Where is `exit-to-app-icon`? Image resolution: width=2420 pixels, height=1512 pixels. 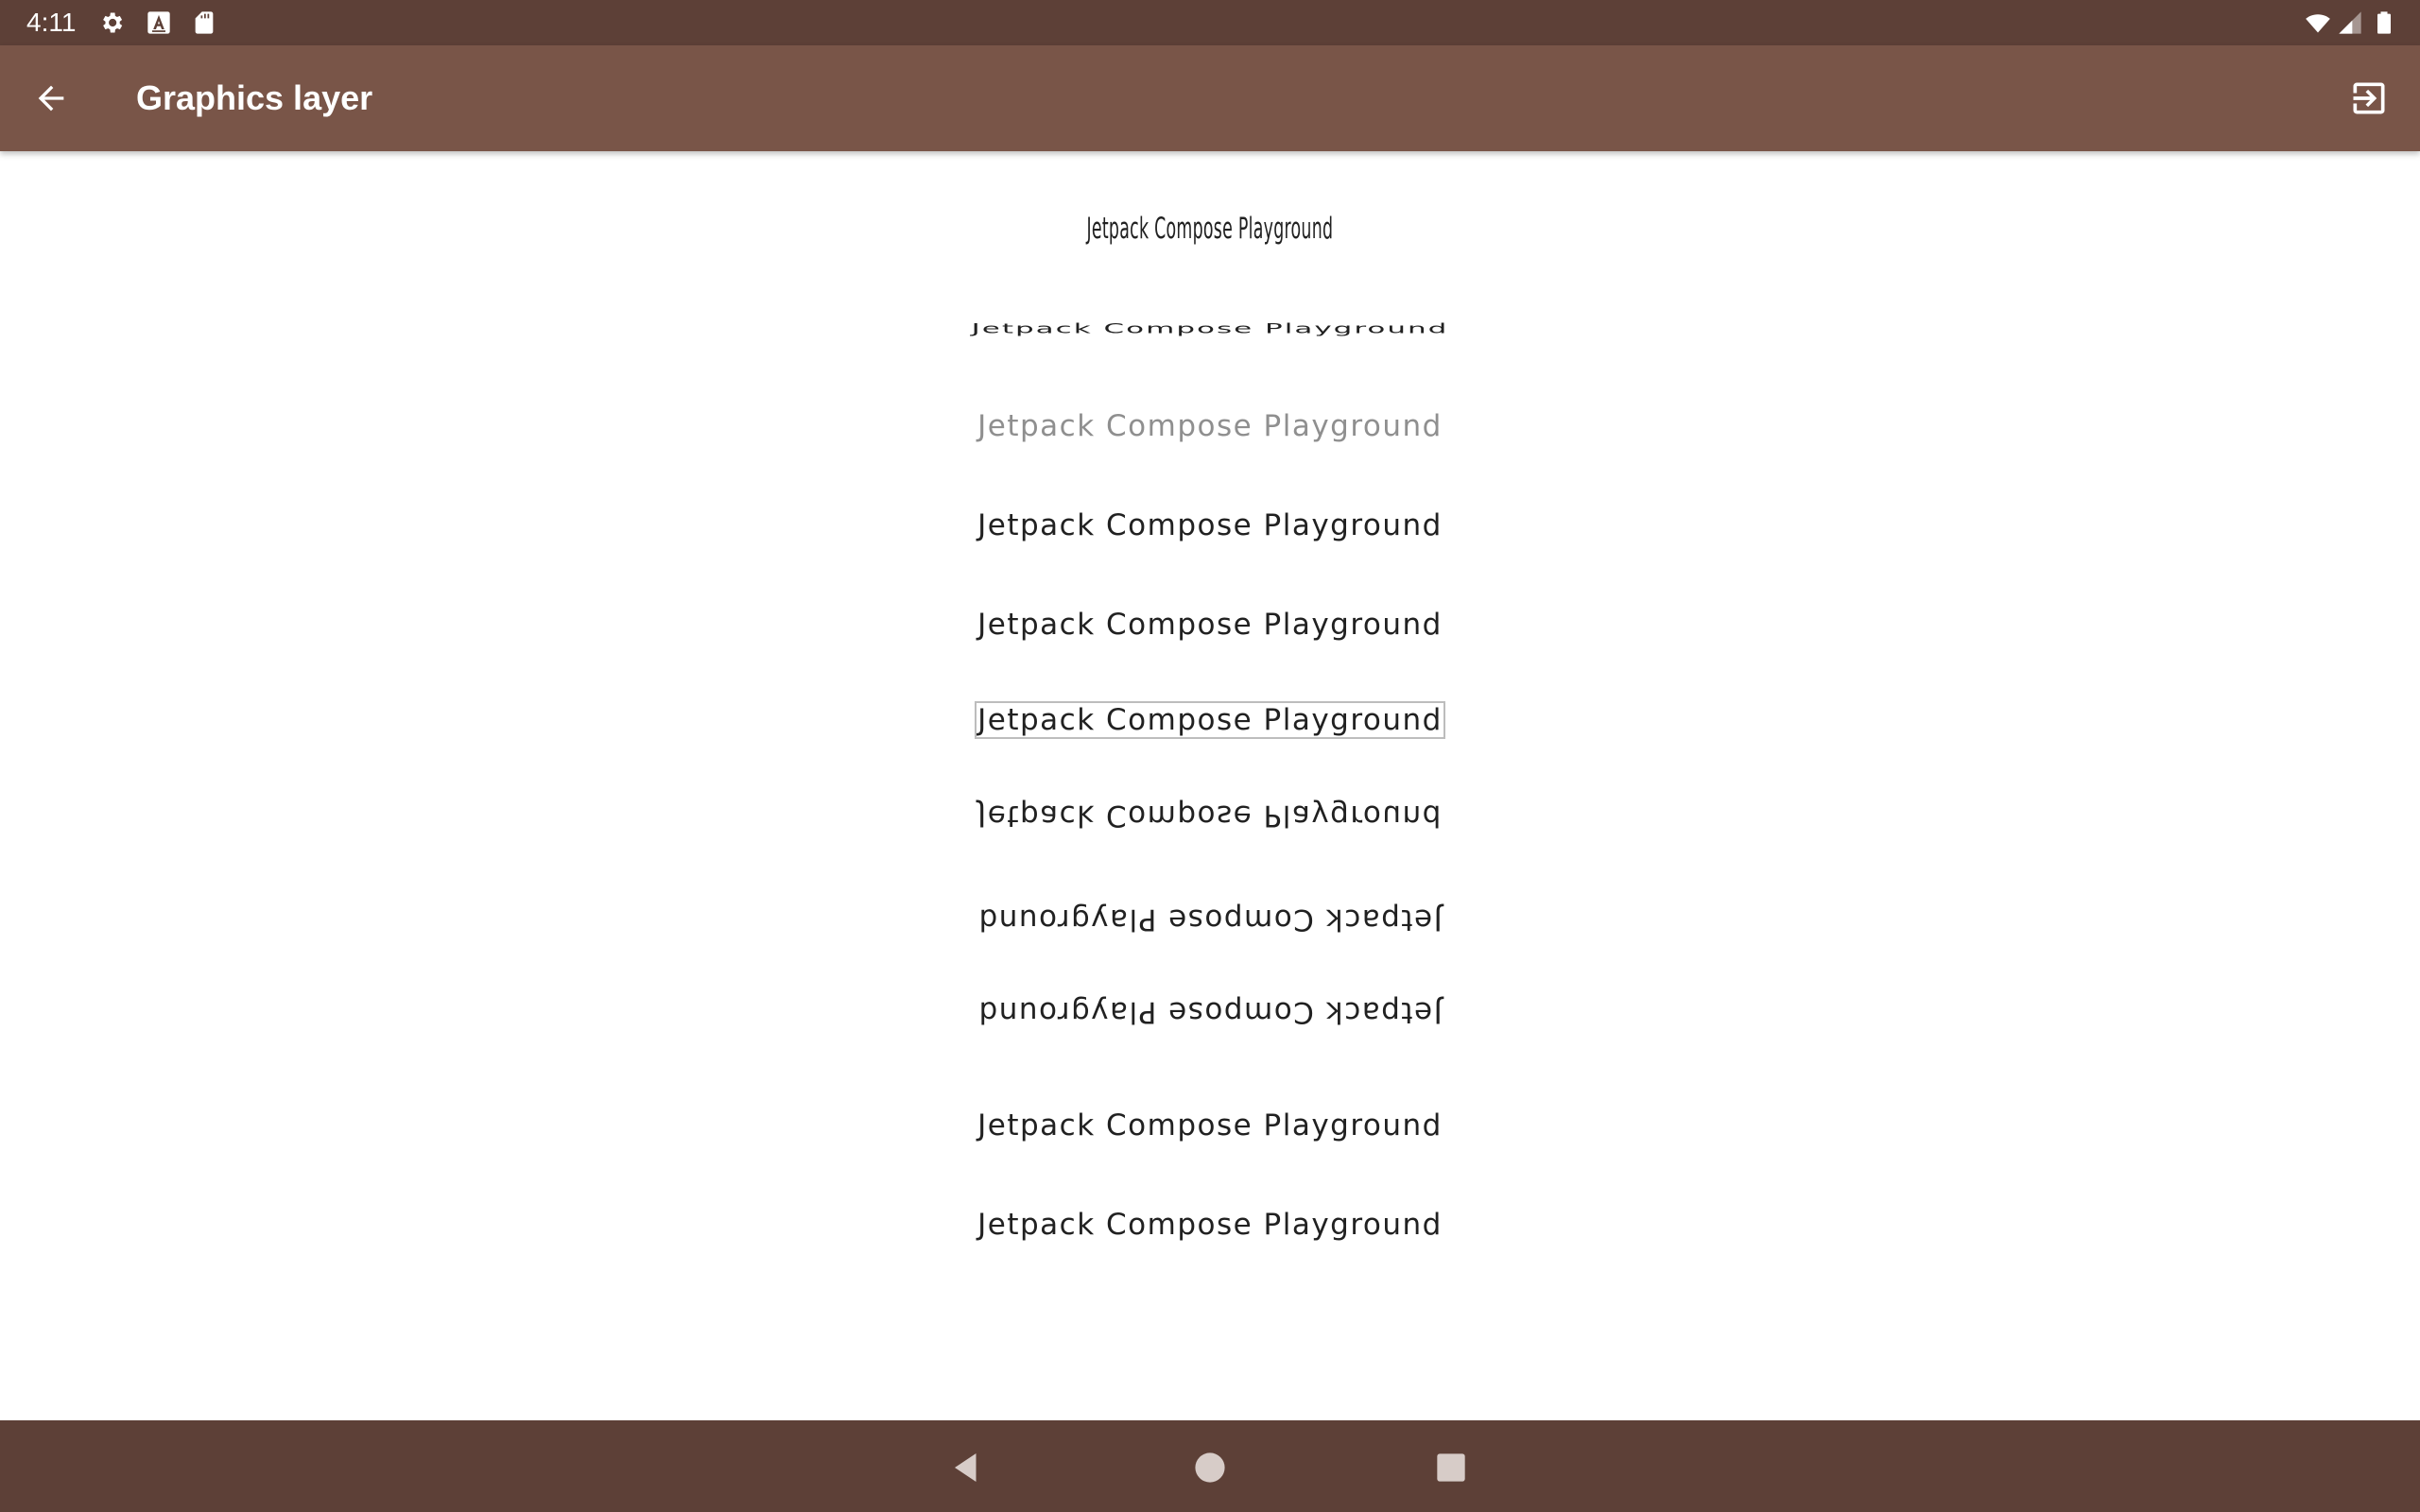 exit-to-app-icon is located at coordinates (2369, 98).